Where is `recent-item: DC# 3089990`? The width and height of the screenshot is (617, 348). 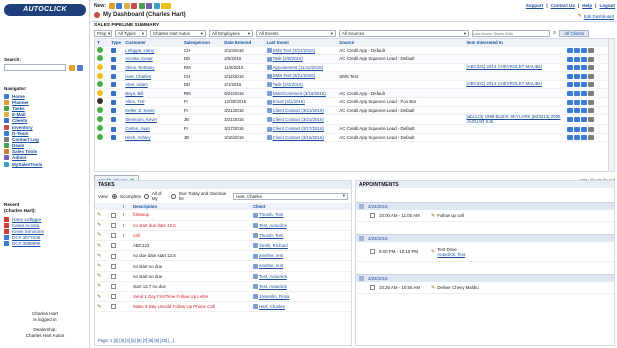
recent-item: DC# 3089990 is located at coordinates (24, 243).